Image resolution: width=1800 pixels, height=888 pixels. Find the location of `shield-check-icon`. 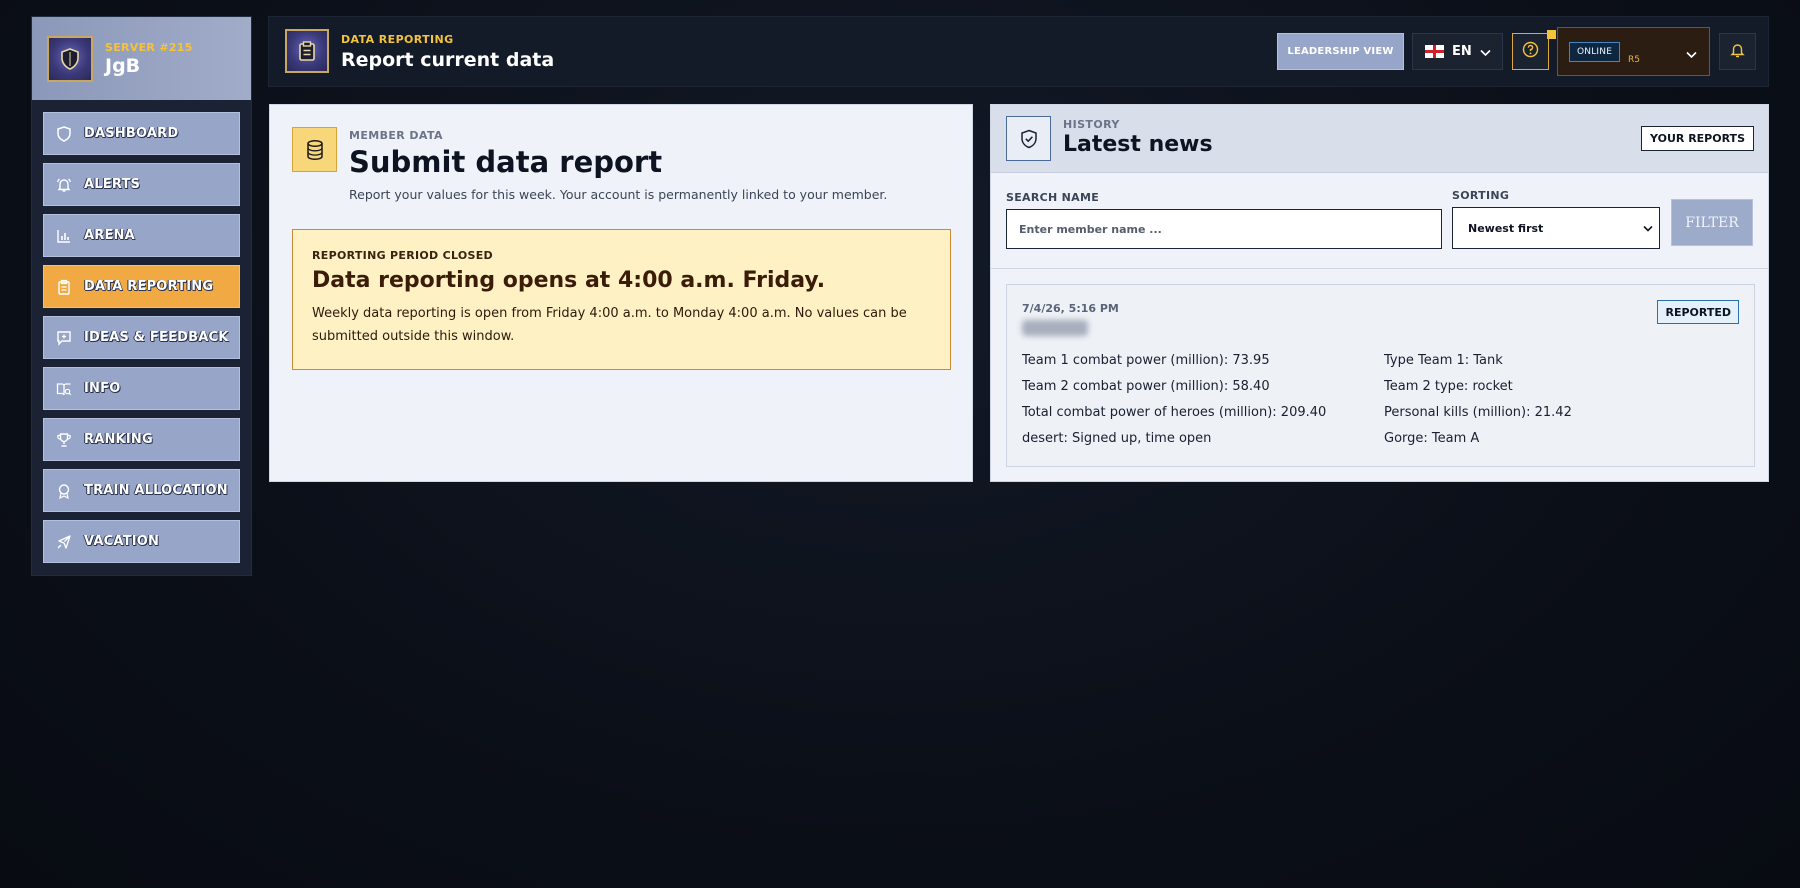

shield-check-icon is located at coordinates (1028, 138).